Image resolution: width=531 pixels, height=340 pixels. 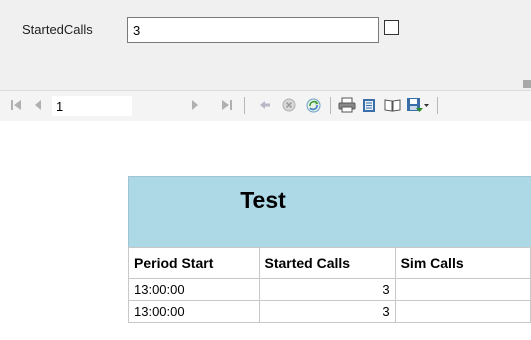 What do you see at coordinates (263, 200) in the screenshot?
I see `report-title: Test` at bounding box center [263, 200].